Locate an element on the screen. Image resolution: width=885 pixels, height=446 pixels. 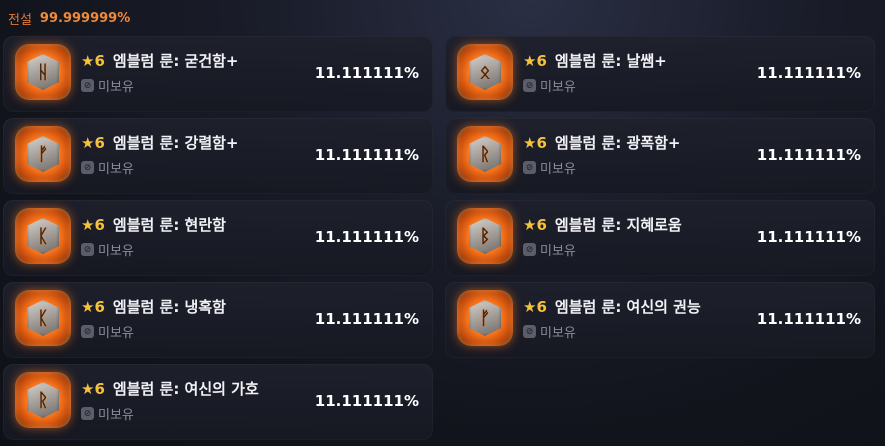
rune-title: ★6 엠블럼 룬: 여신의 가호 is located at coordinates (170, 388).